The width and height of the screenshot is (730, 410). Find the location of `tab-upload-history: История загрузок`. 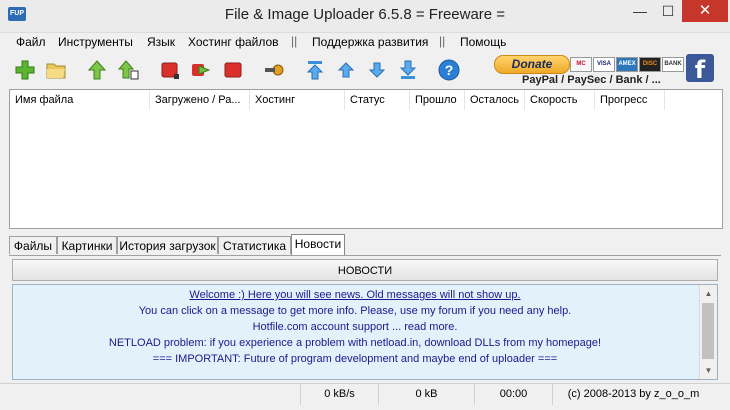

tab-upload-history: История загрузок is located at coordinates (167, 245).